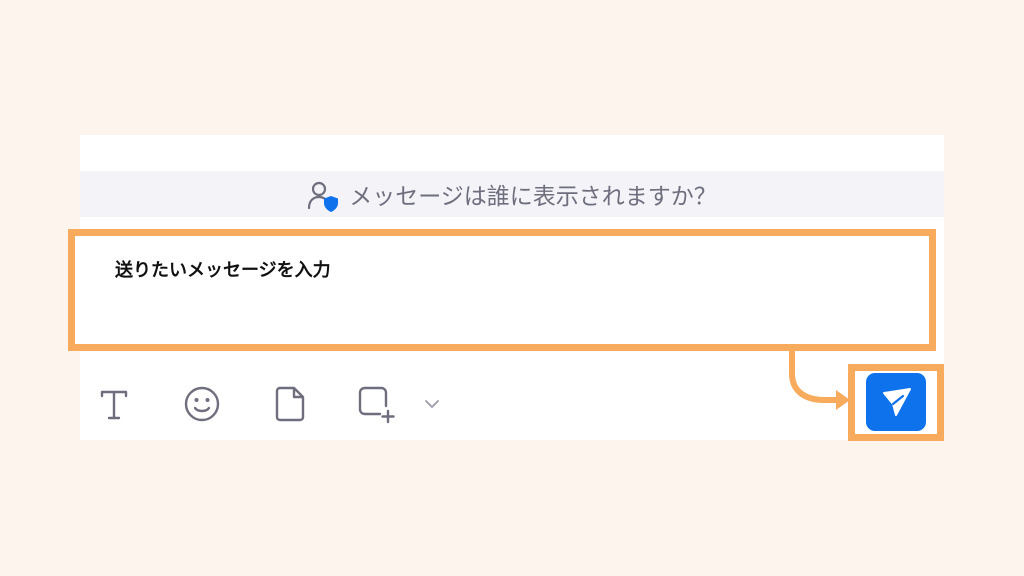 The height and width of the screenshot is (576, 1024). Describe the element at coordinates (432, 404) in the screenshot. I see `chevron-down-icon` at that location.